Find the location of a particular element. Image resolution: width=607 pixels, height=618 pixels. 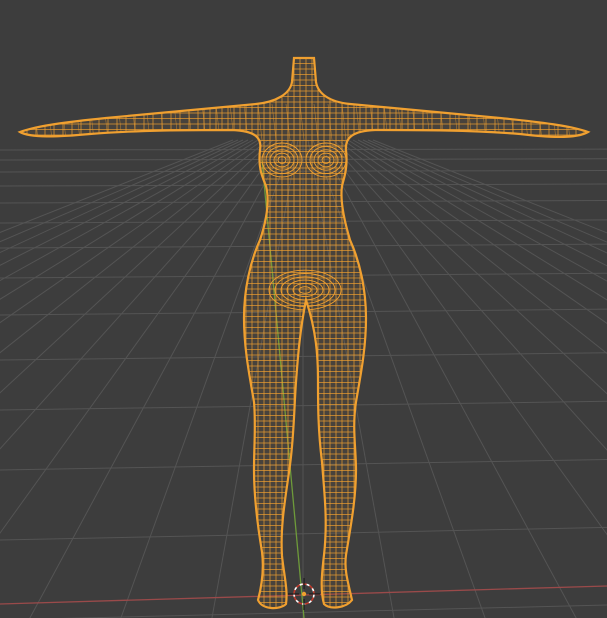

3d-cursor-icon is located at coordinates (304, 594).